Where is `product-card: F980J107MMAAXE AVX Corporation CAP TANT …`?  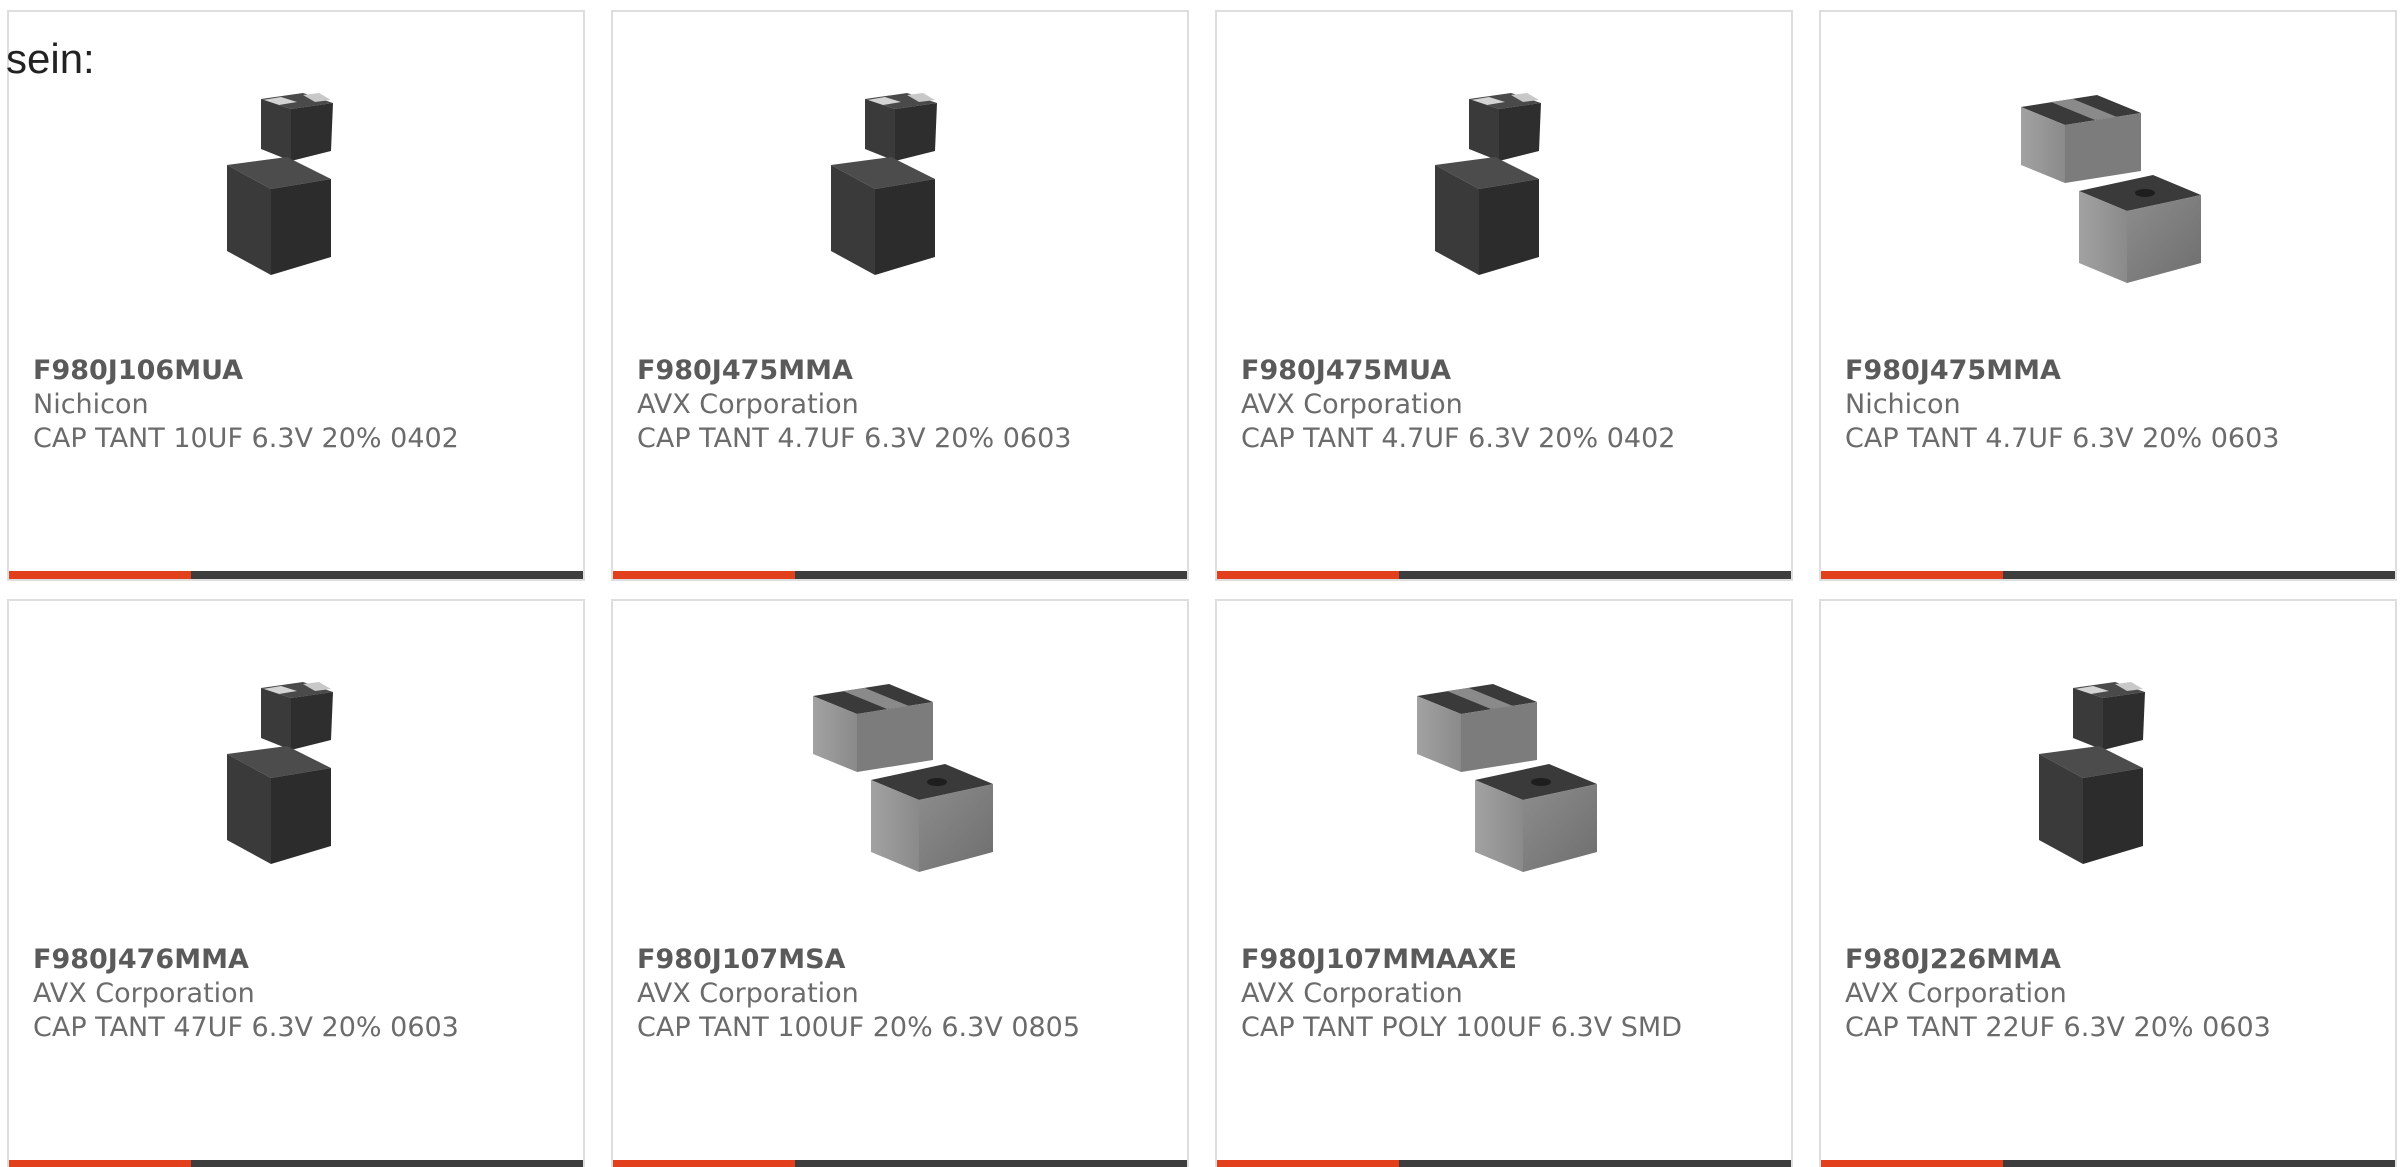 product-card: F980J107MMAAXE AVX Corporation CAP TANT … is located at coordinates (1504, 883).